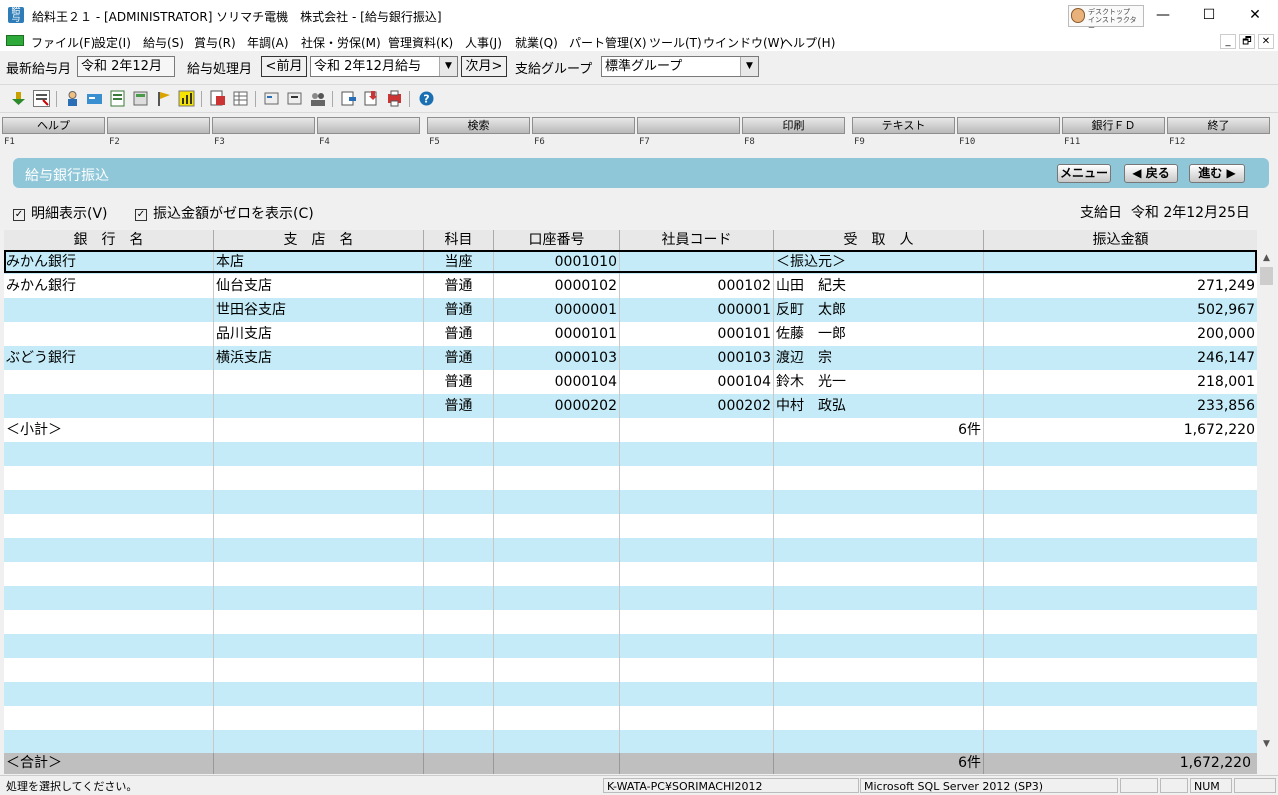  Describe the element at coordinates (608, 42) in the screenshot. I see `menu-part-time: パート管理(X)` at that location.